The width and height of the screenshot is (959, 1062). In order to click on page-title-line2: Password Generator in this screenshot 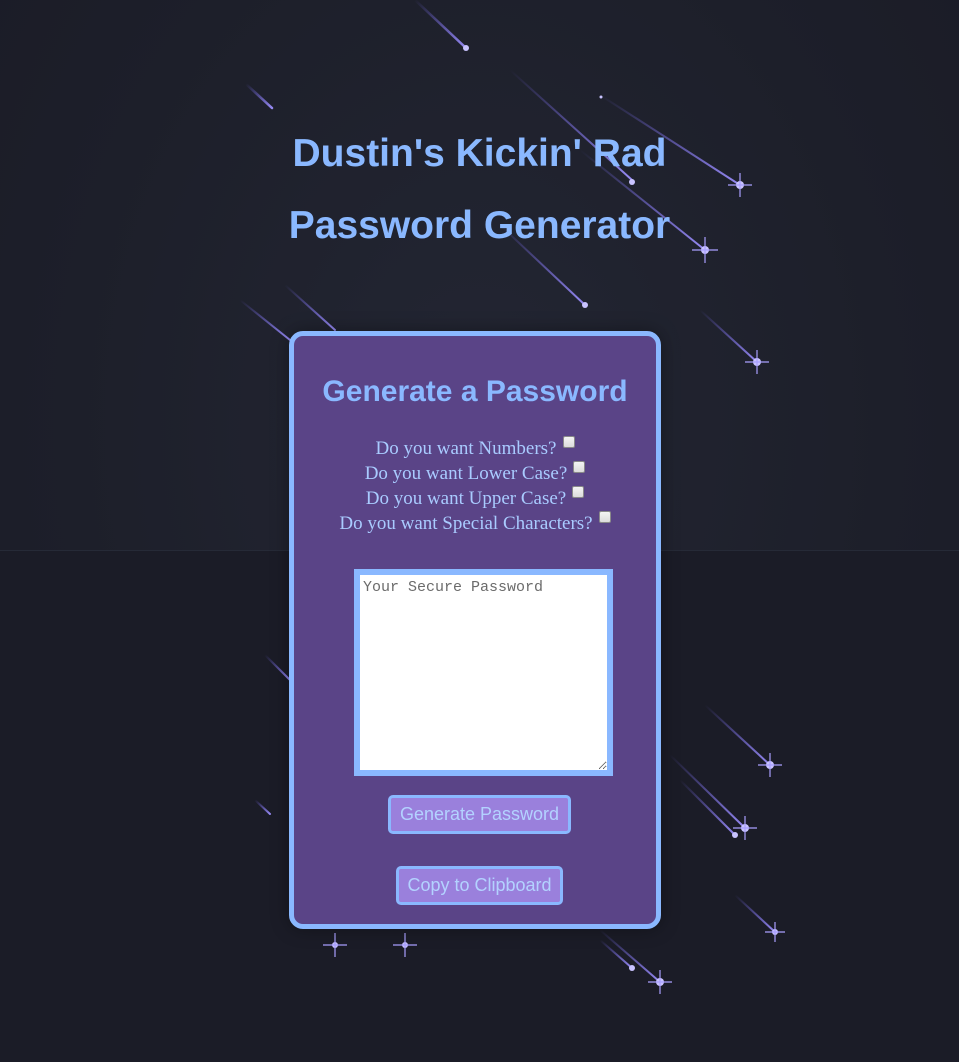, I will do `click(479, 225)`.